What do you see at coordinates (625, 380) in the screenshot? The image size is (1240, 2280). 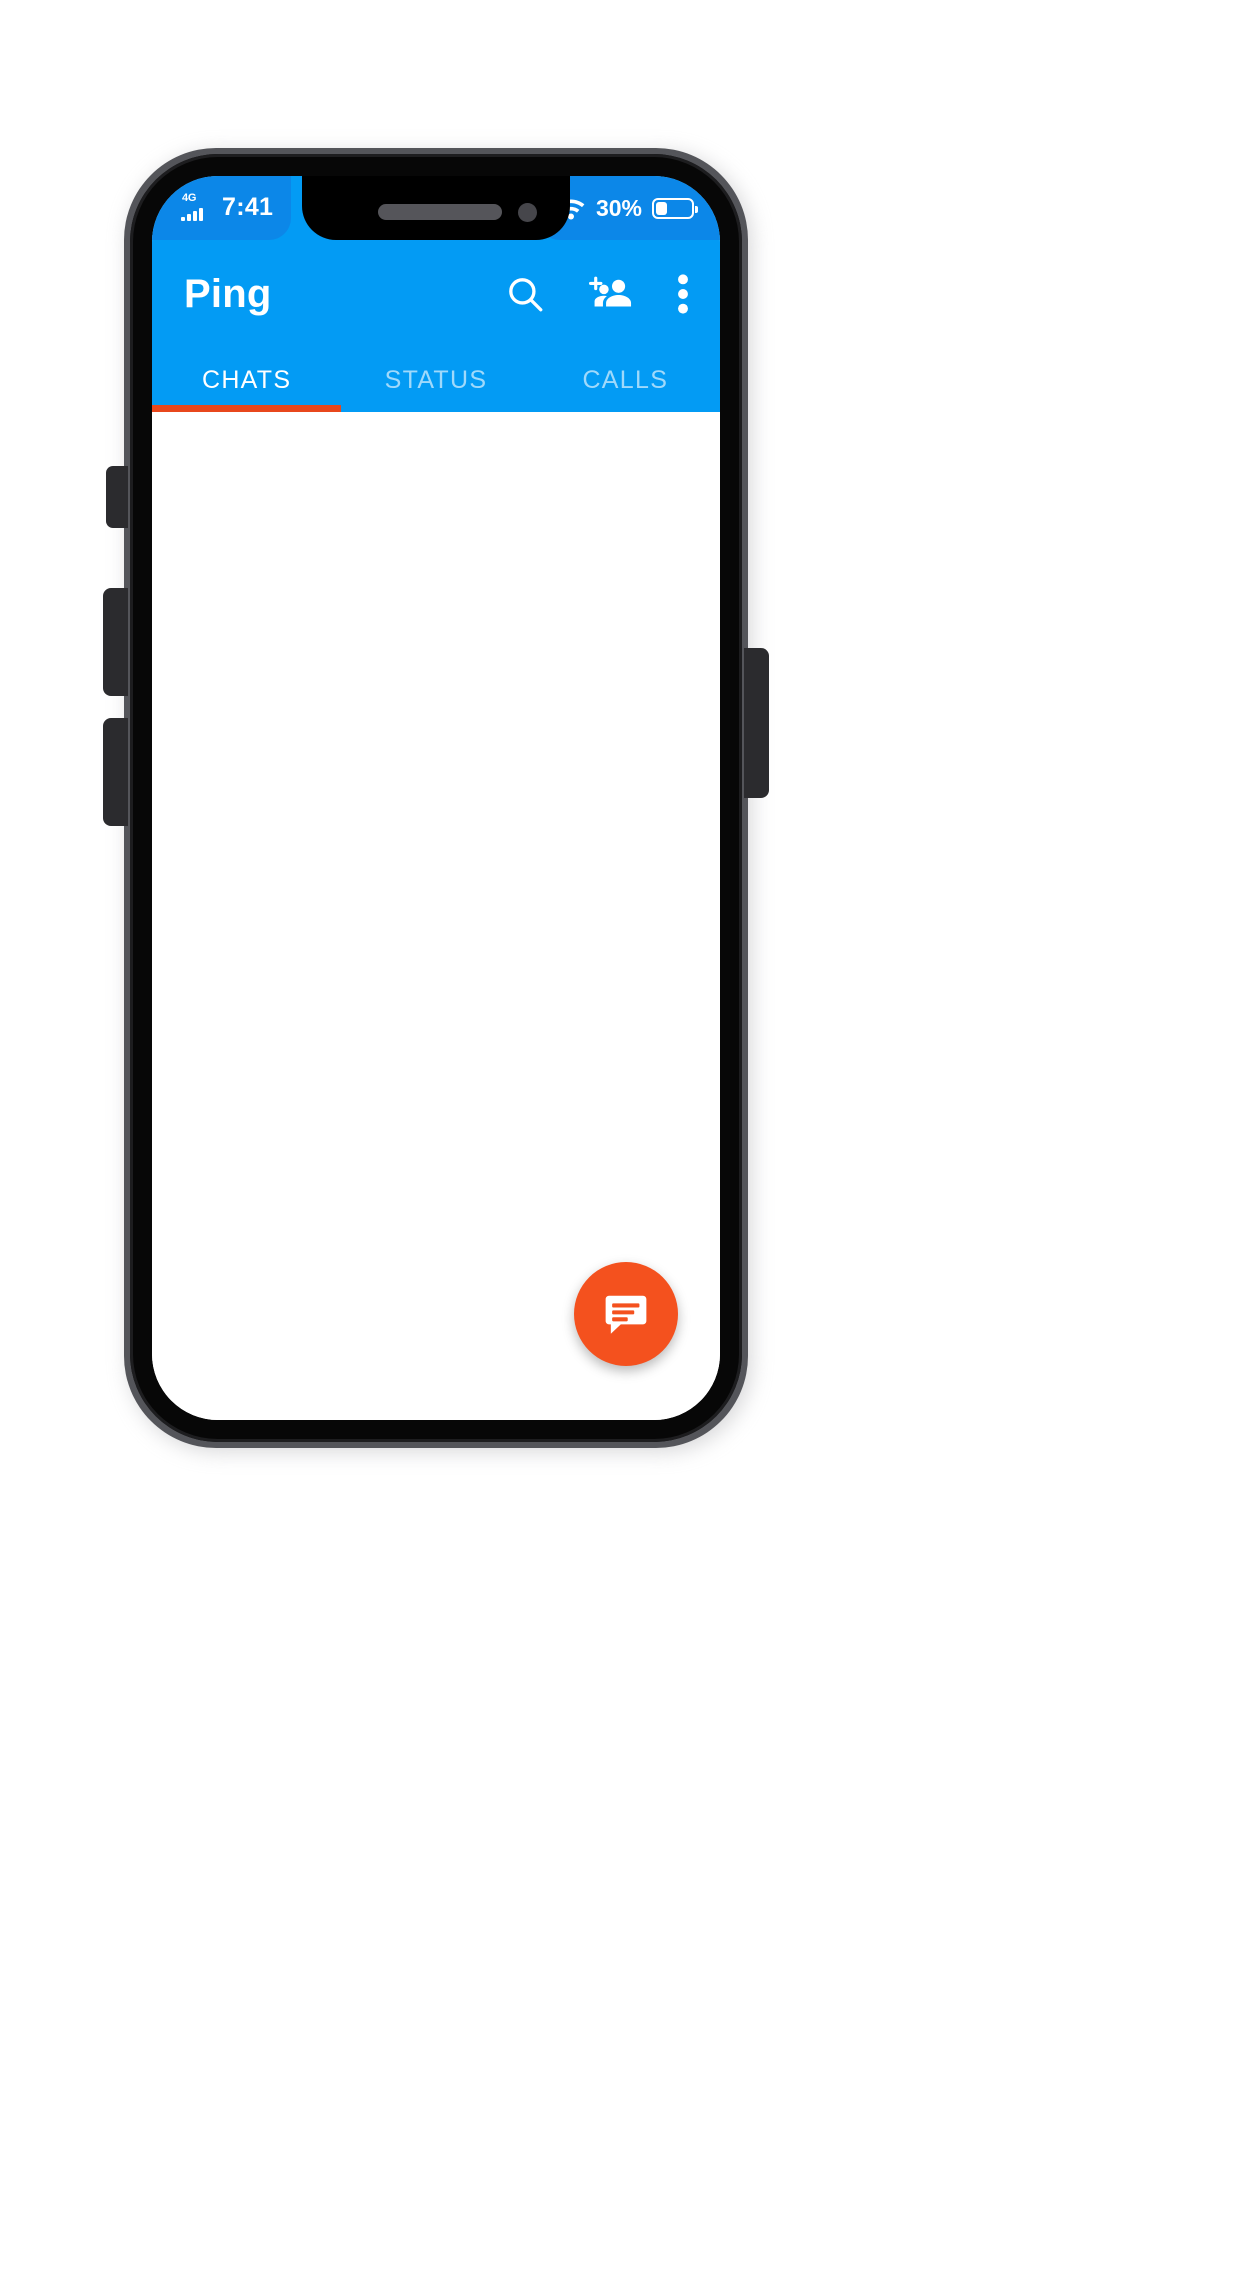 I see `tab-calls: CALLS` at bounding box center [625, 380].